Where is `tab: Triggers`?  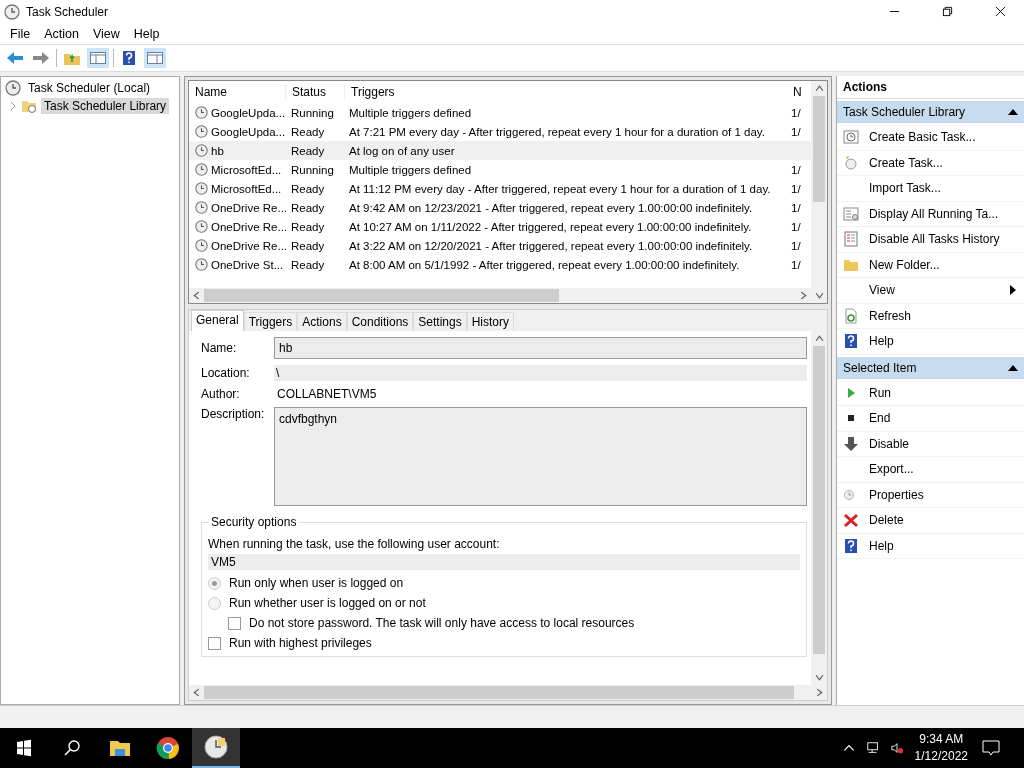
tab: Triggers is located at coordinates (270, 321).